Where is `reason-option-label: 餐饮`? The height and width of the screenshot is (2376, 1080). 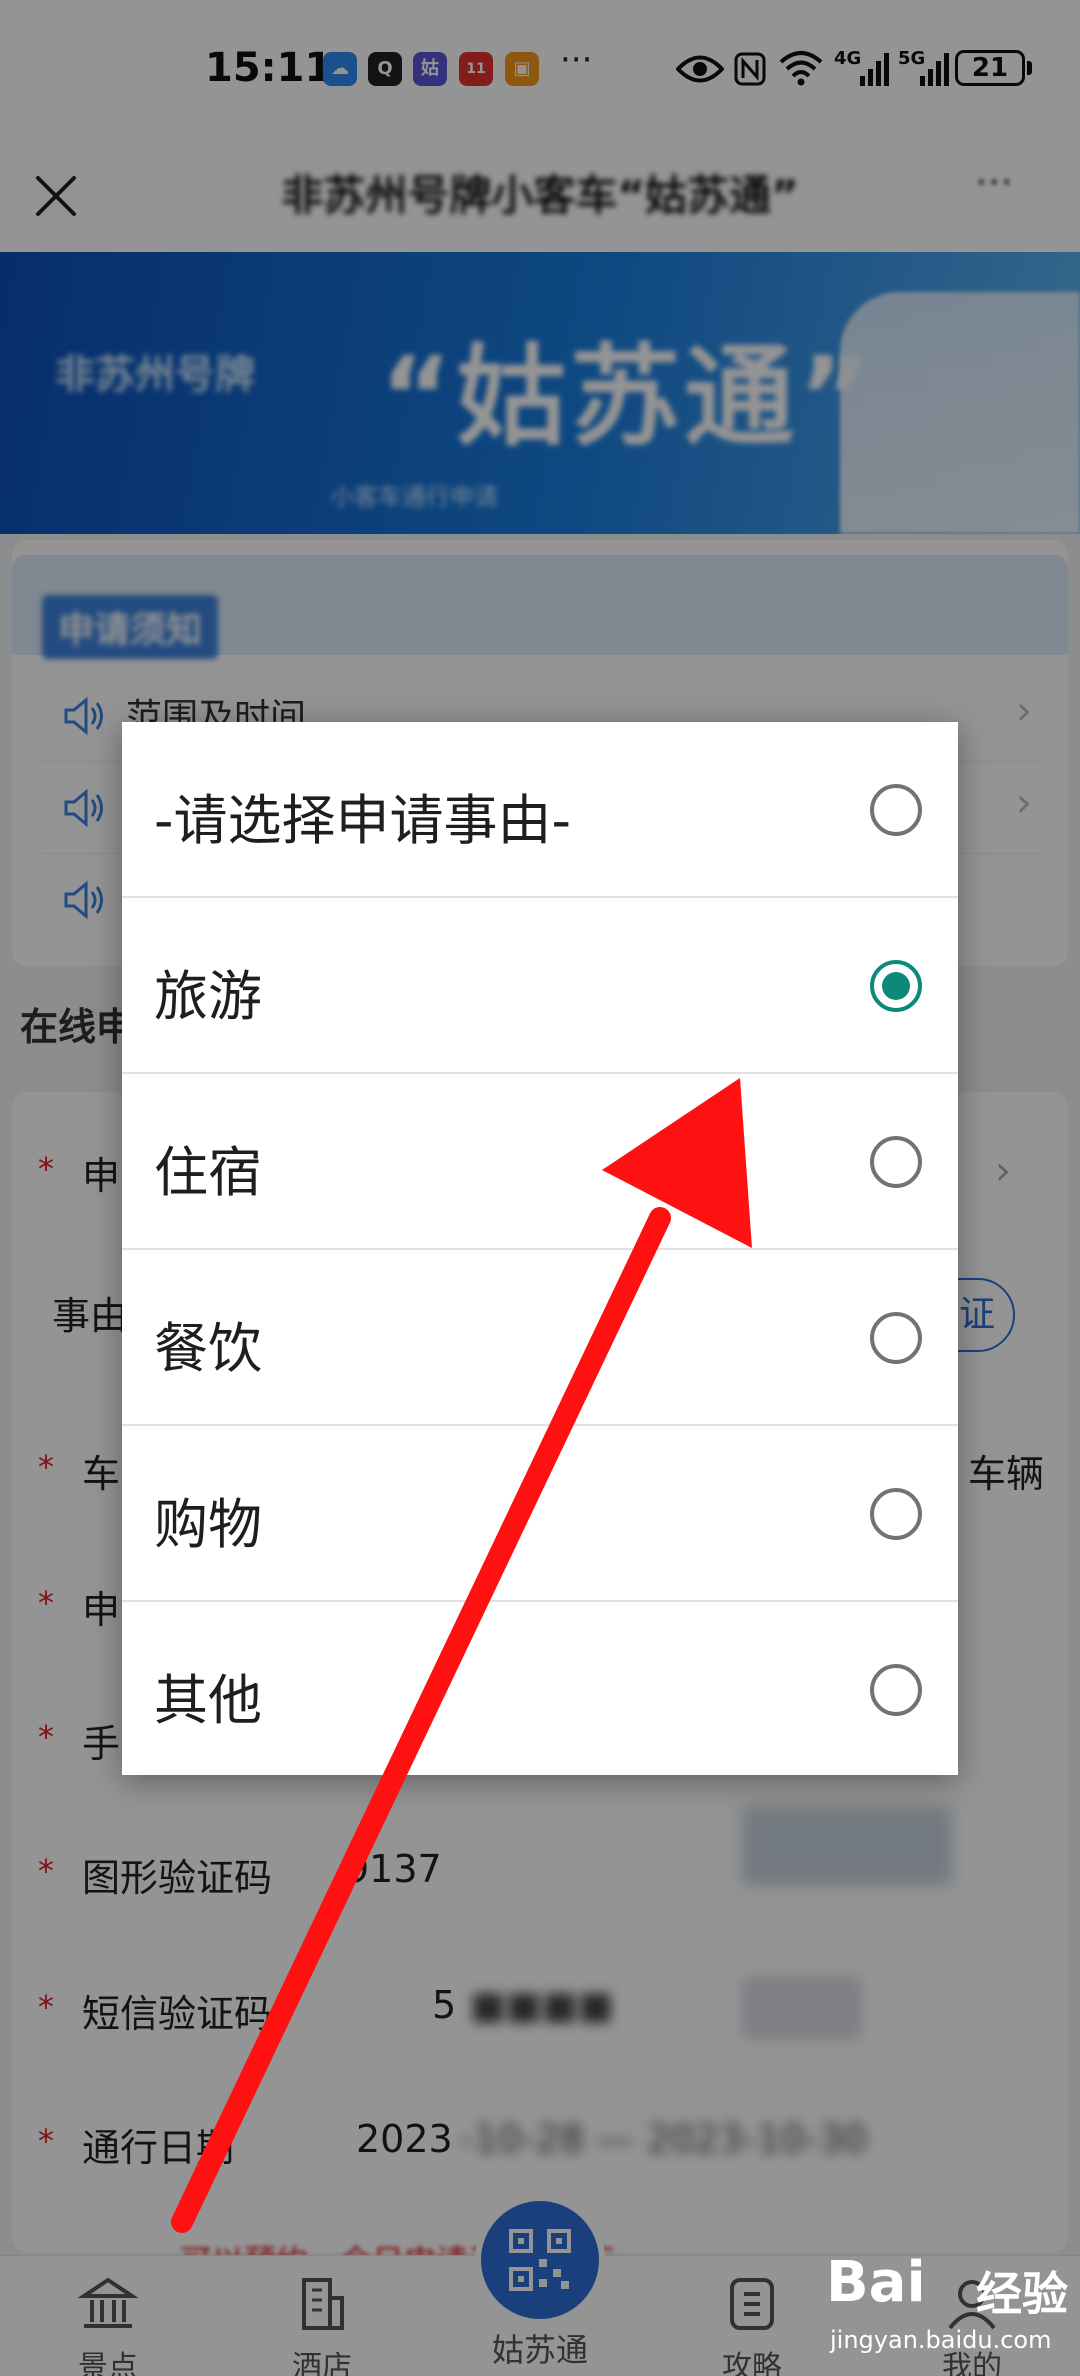
reason-option-label: 餐饮 is located at coordinates (208, 1348).